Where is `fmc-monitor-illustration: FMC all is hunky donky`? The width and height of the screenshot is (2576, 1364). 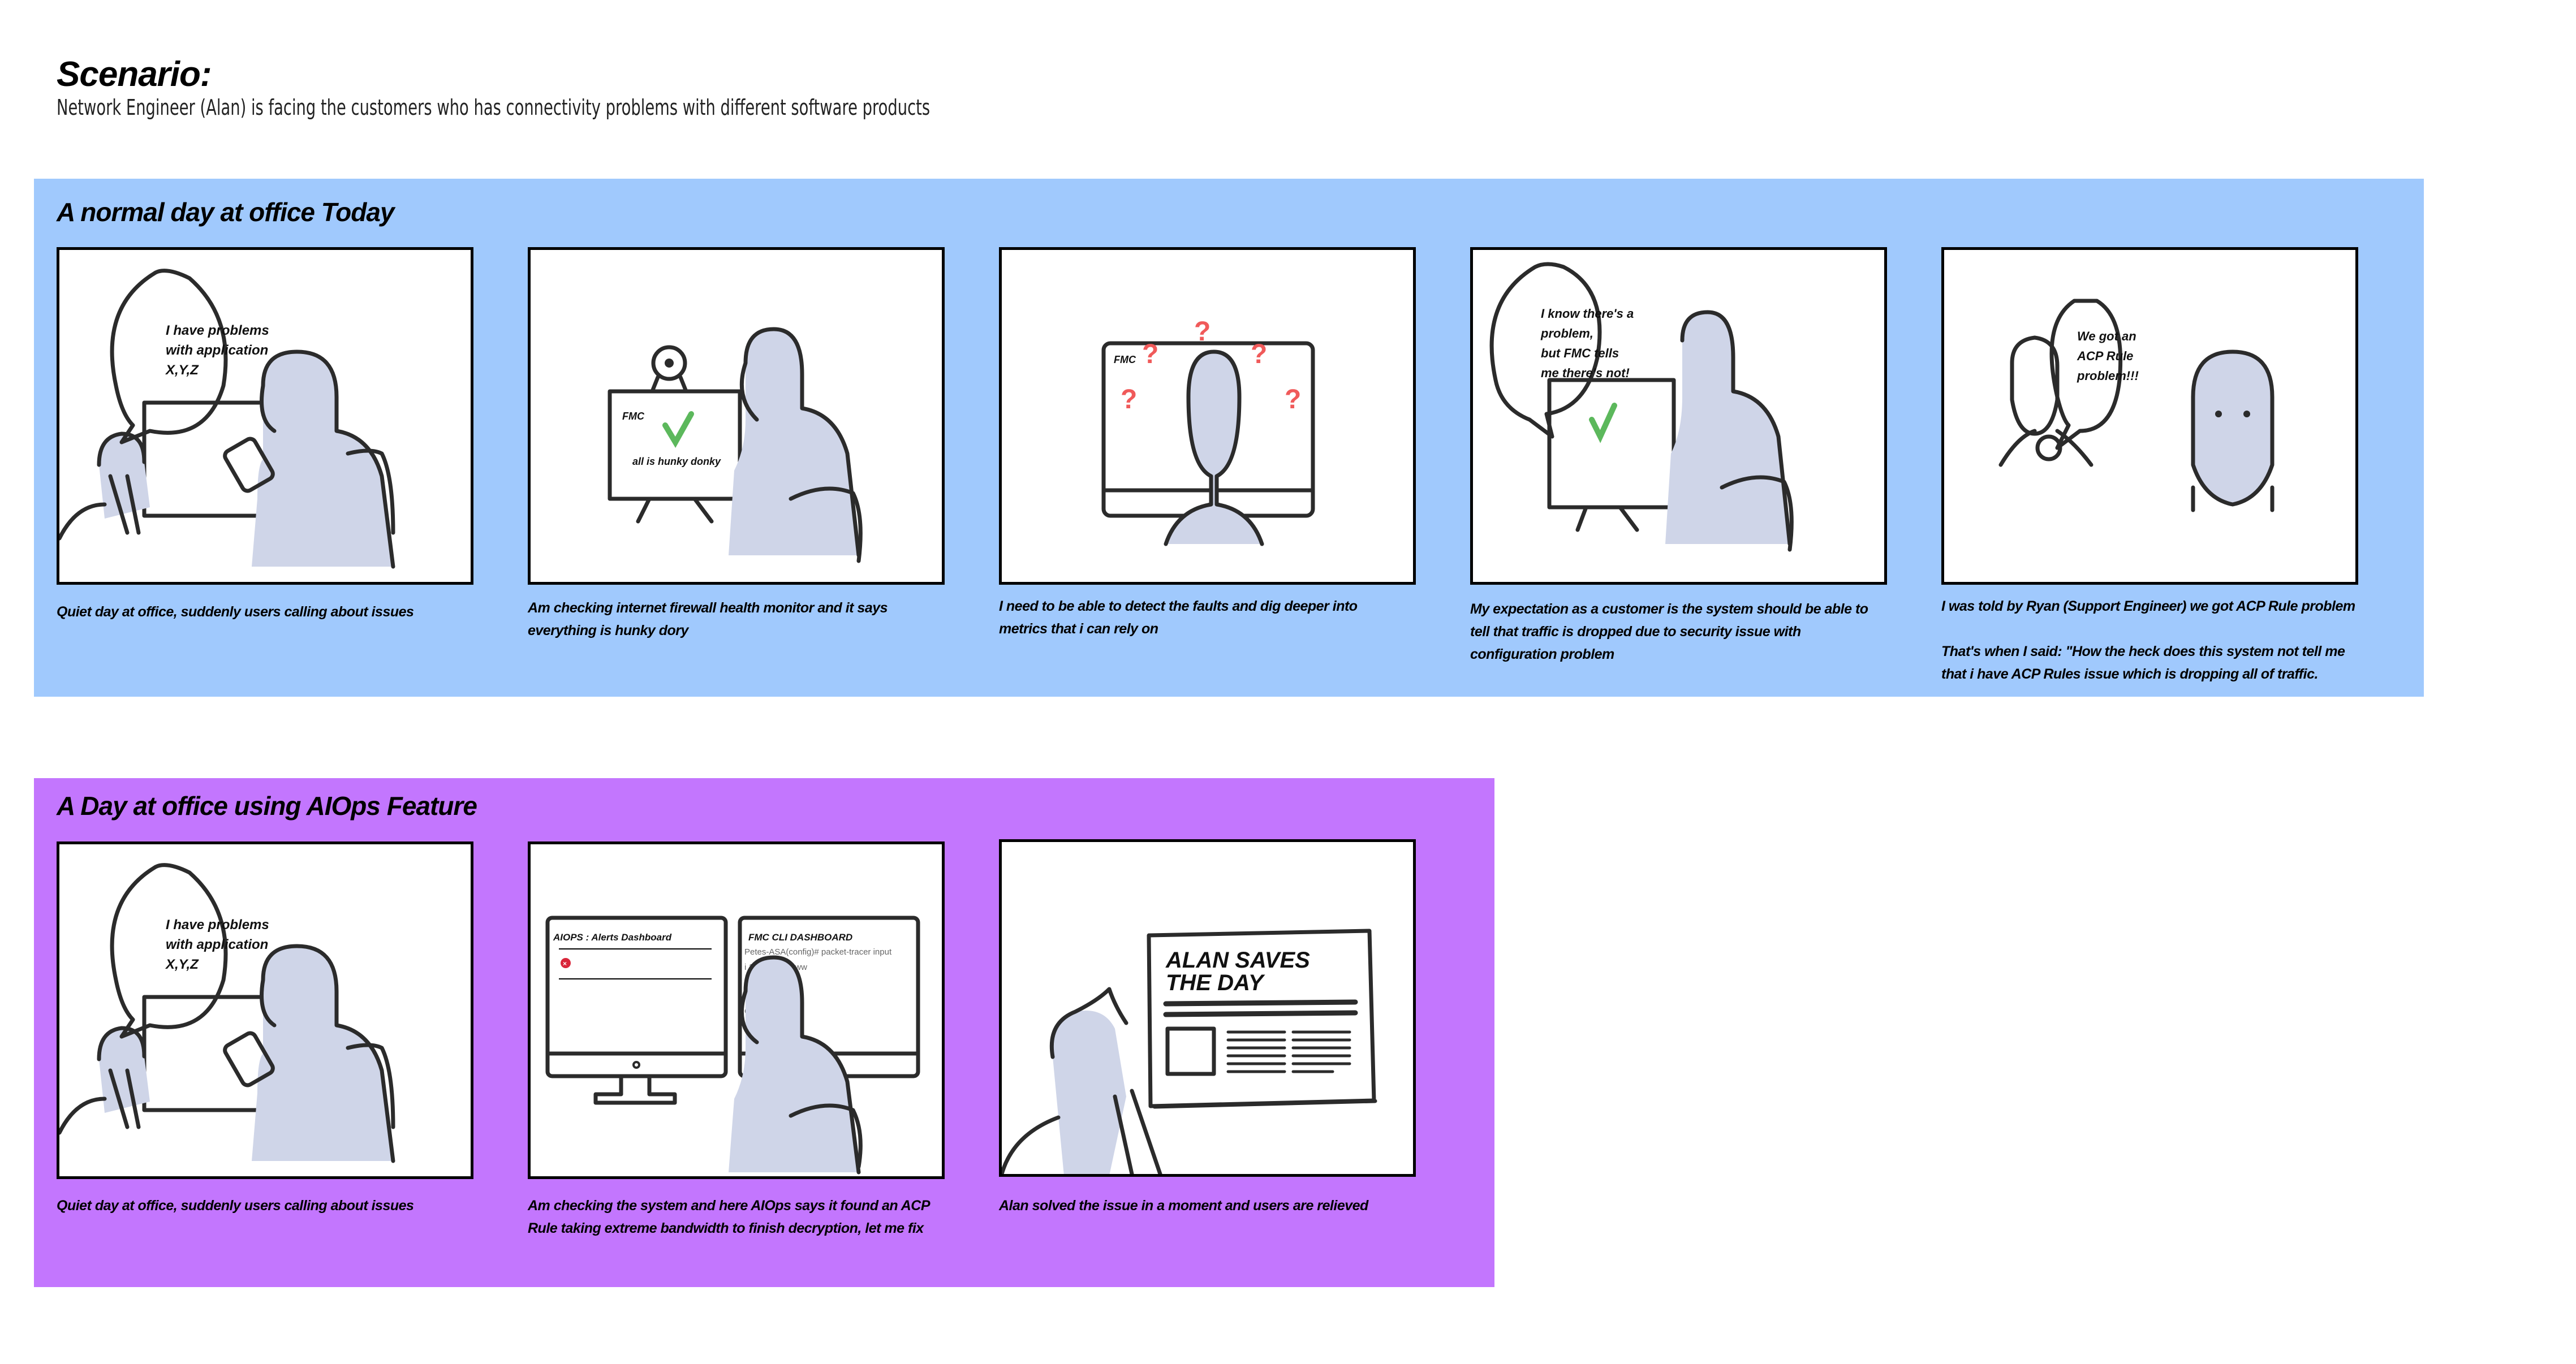 fmc-monitor-illustration: FMC all is hunky donky is located at coordinates (735, 445).